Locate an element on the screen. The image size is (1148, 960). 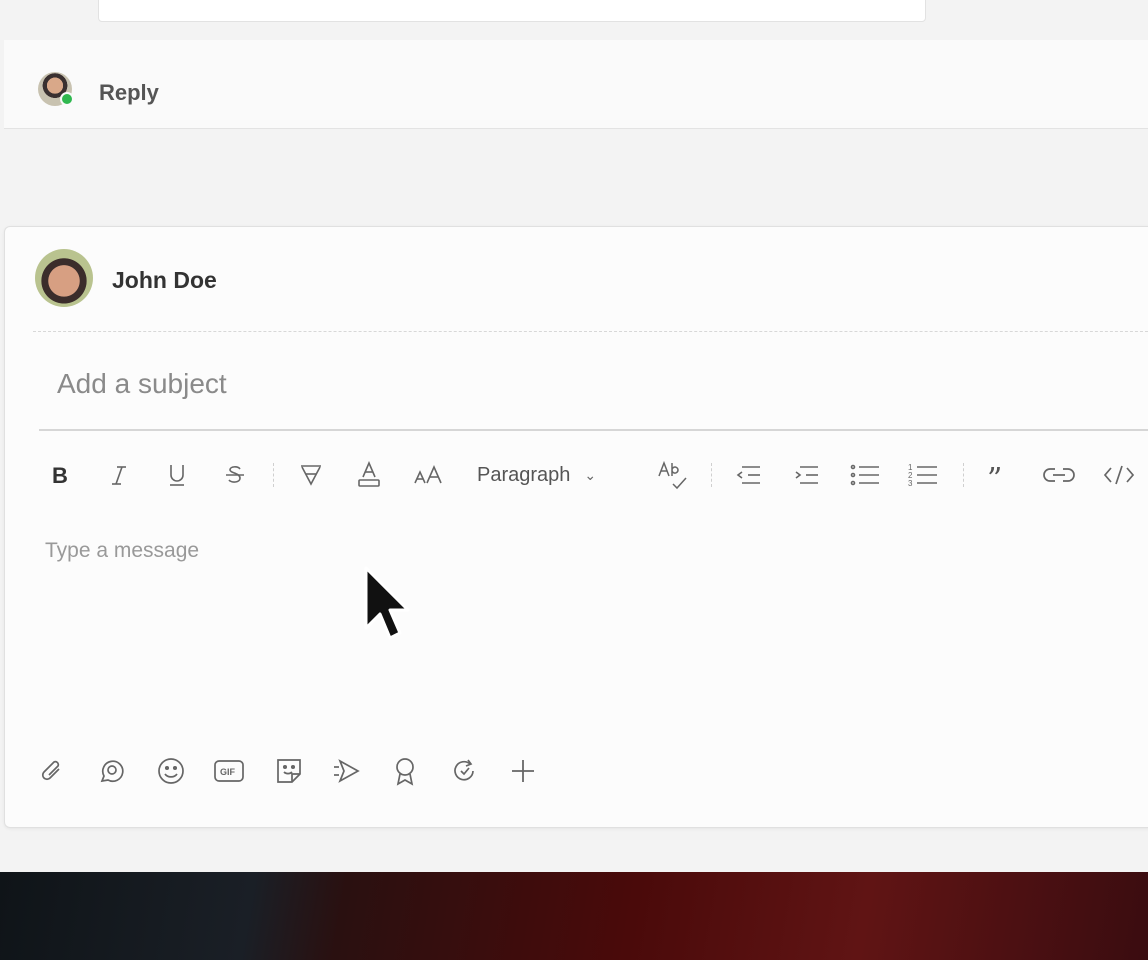
numbered-list-icon: 123 is located at coordinates (923, 475).